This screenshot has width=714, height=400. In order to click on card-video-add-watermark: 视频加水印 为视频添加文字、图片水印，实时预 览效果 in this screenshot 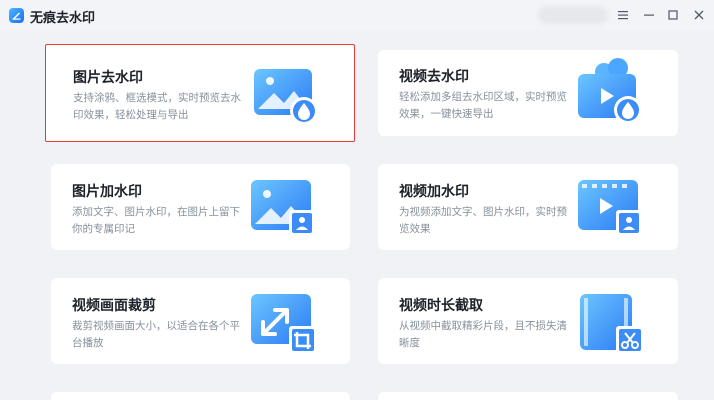, I will do `click(528, 207)`.